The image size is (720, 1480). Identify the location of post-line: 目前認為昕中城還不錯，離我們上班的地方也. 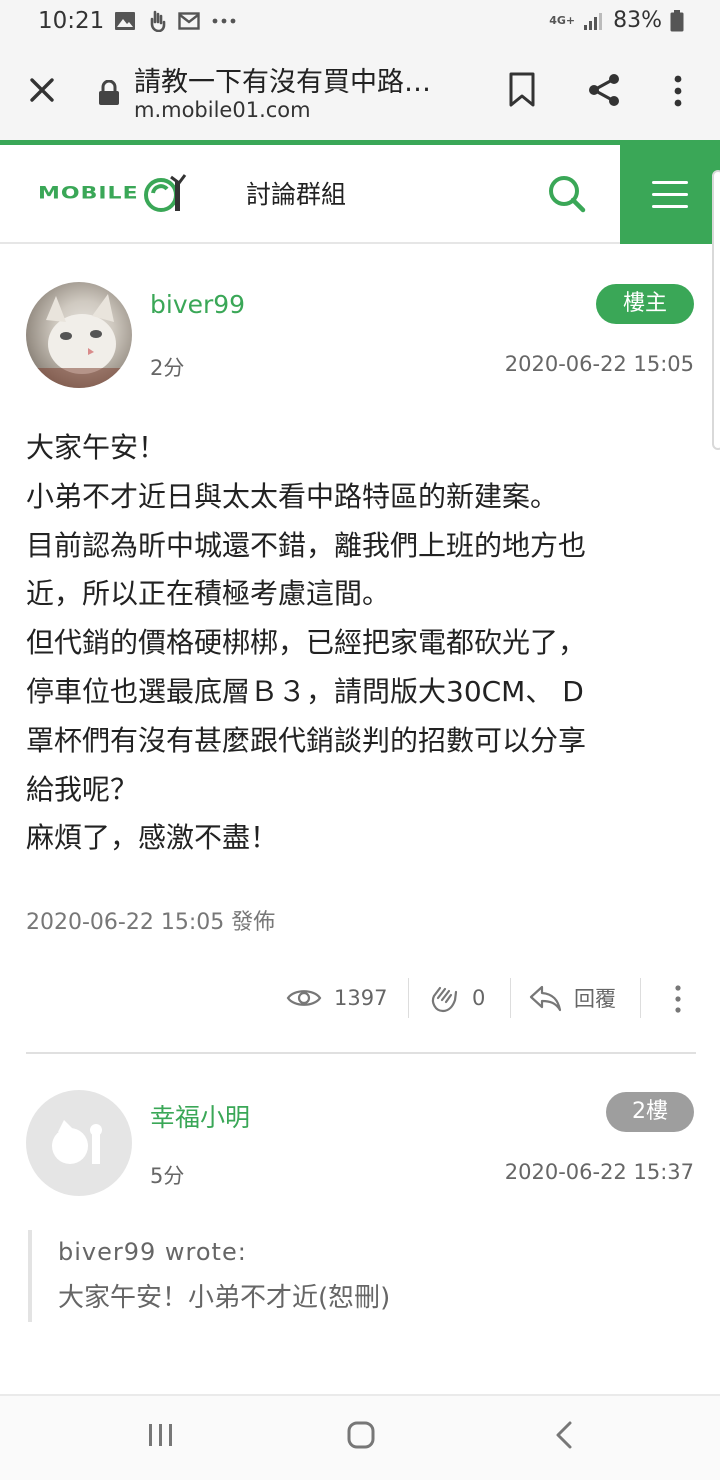
(306, 545).